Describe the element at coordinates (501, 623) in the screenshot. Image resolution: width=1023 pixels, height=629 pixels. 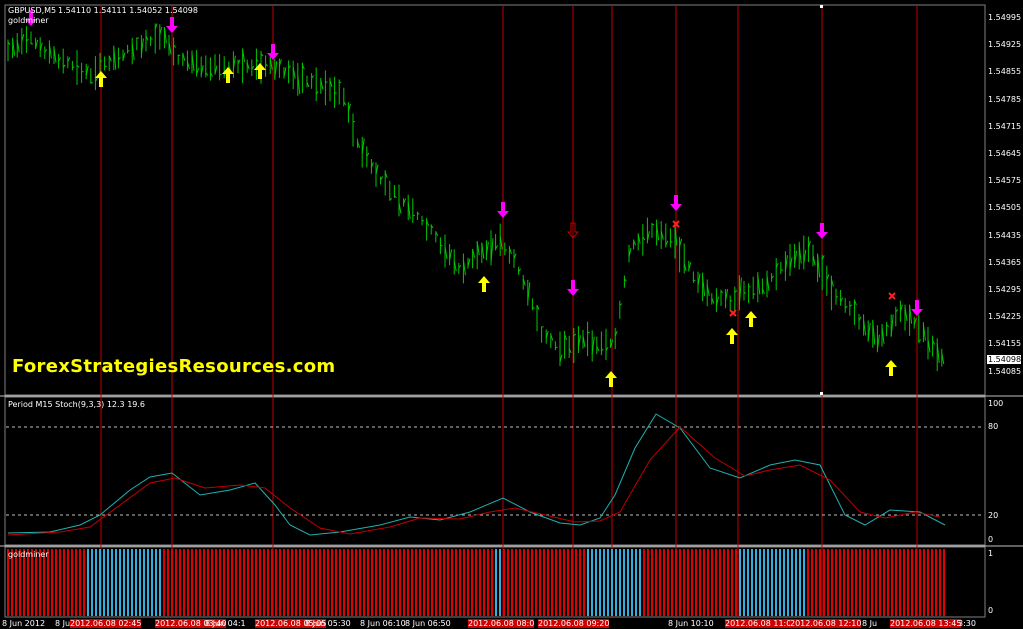
I see `time-axis-highlight-label: 2012.06.08 08:0` at that location.